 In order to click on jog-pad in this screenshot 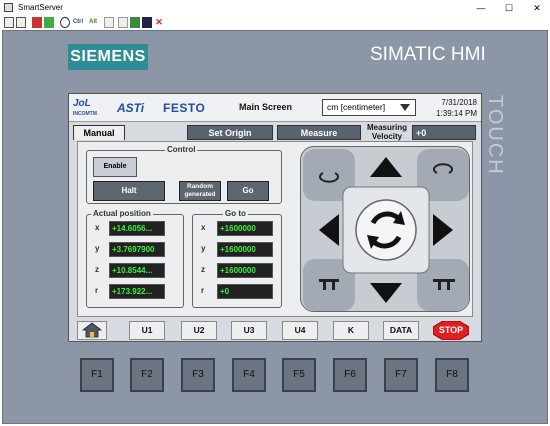, I will do `click(385, 229)`.